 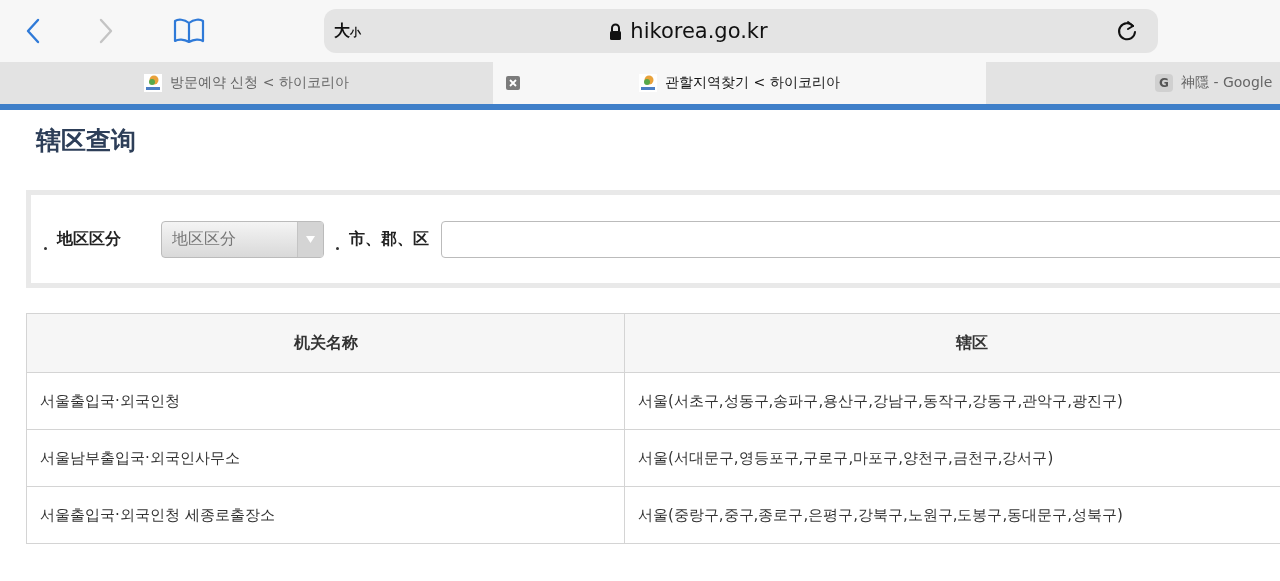 I want to click on table-cell: 서울출입국·외국인청, so click(x=325, y=401).